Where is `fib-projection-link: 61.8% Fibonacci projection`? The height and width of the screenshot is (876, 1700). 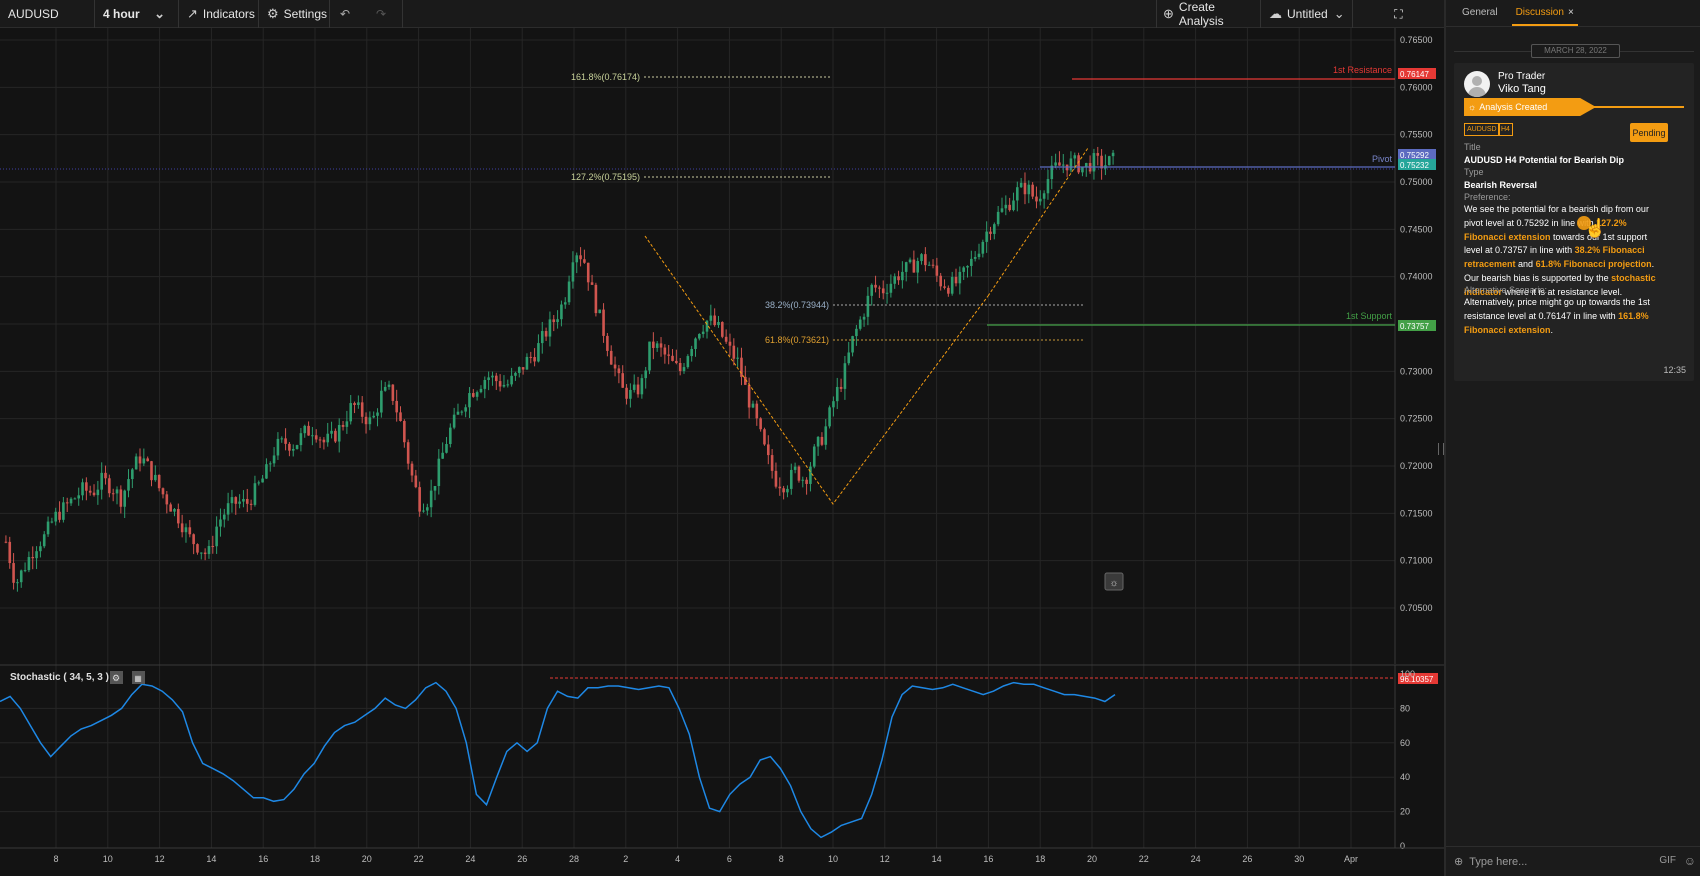
fib-projection-link: 61.8% Fibonacci projection is located at coordinates (1594, 264).